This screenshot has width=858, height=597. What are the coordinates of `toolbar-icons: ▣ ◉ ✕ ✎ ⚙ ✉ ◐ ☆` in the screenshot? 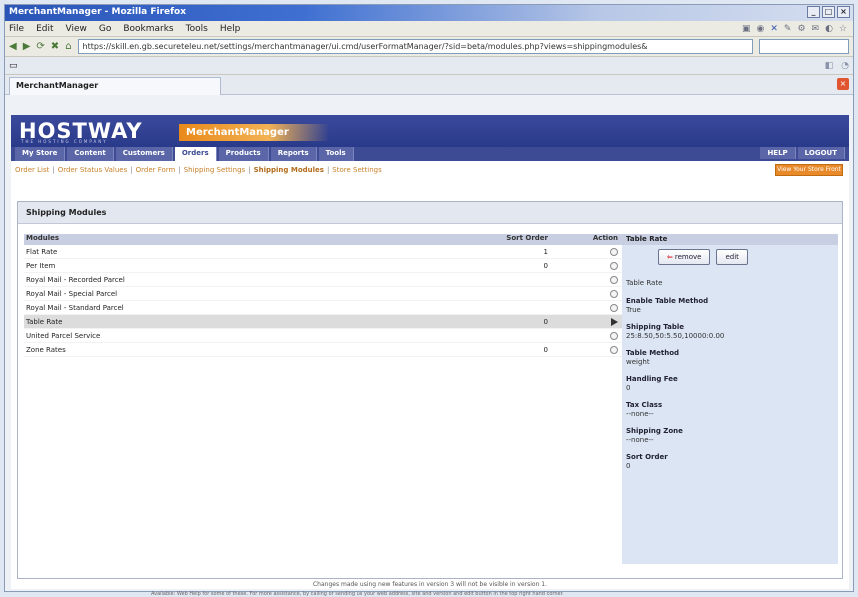 It's located at (797, 29).